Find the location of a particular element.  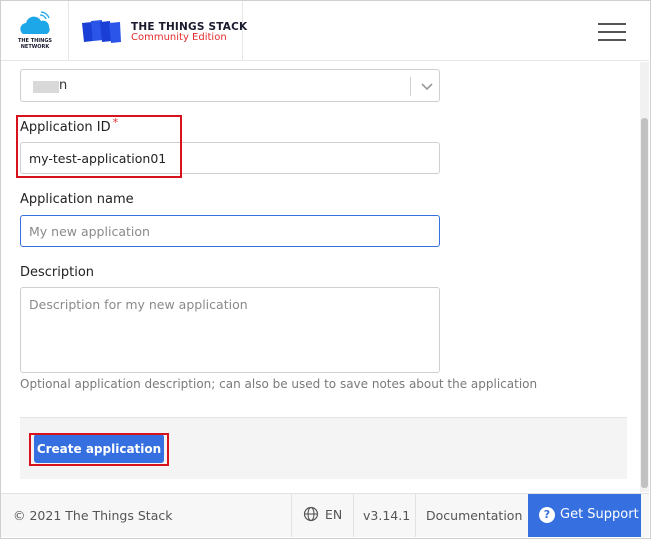

language-label: EN is located at coordinates (334, 514).